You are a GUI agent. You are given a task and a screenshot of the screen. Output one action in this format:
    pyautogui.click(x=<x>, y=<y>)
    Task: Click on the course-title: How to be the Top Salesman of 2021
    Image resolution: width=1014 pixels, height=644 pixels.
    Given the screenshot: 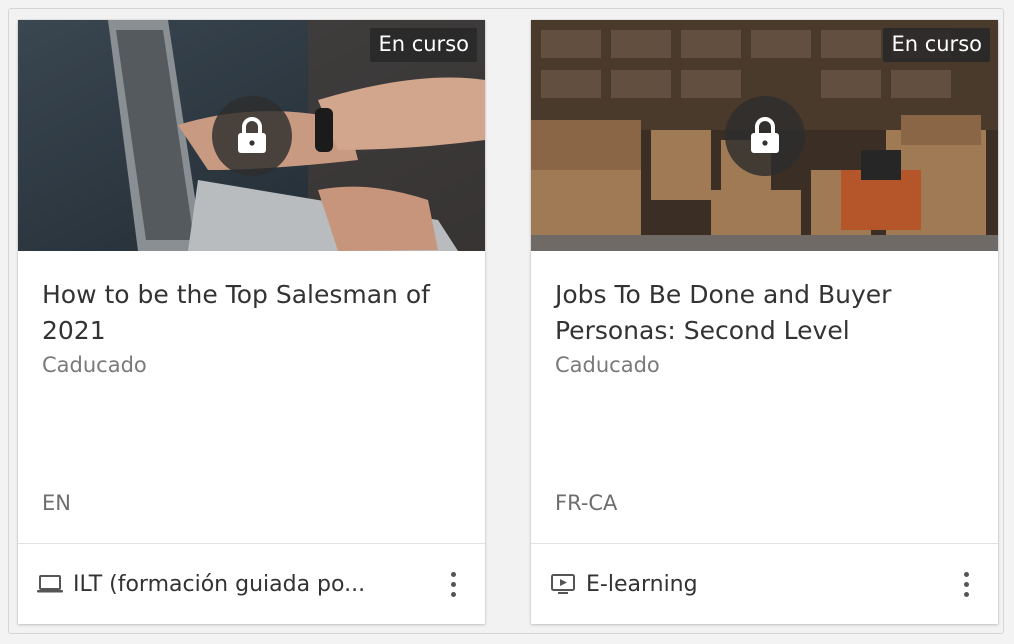 What is the action you would take?
    pyautogui.click(x=251, y=300)
    